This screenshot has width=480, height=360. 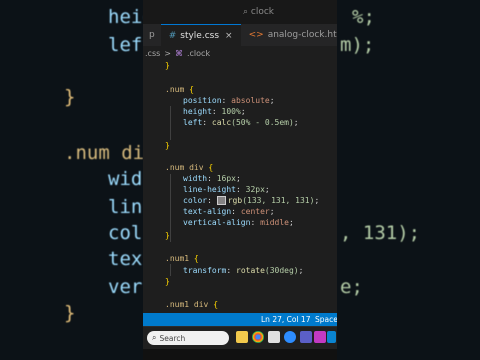 I want to click on bg-line-7: col, so click(x=125, y=233).